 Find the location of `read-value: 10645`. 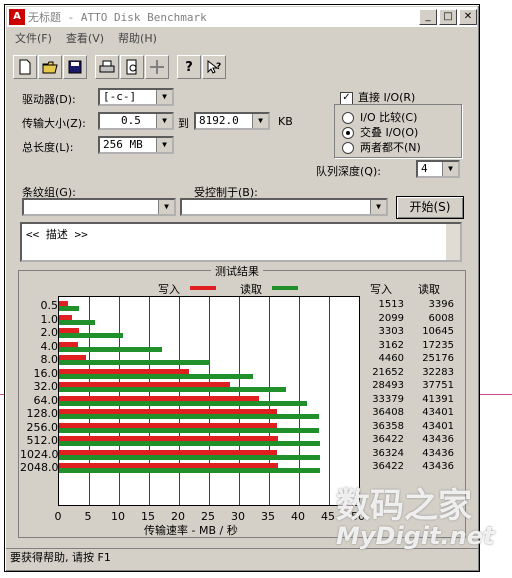

read-value: 10645 is located at coordinates (438, 331).